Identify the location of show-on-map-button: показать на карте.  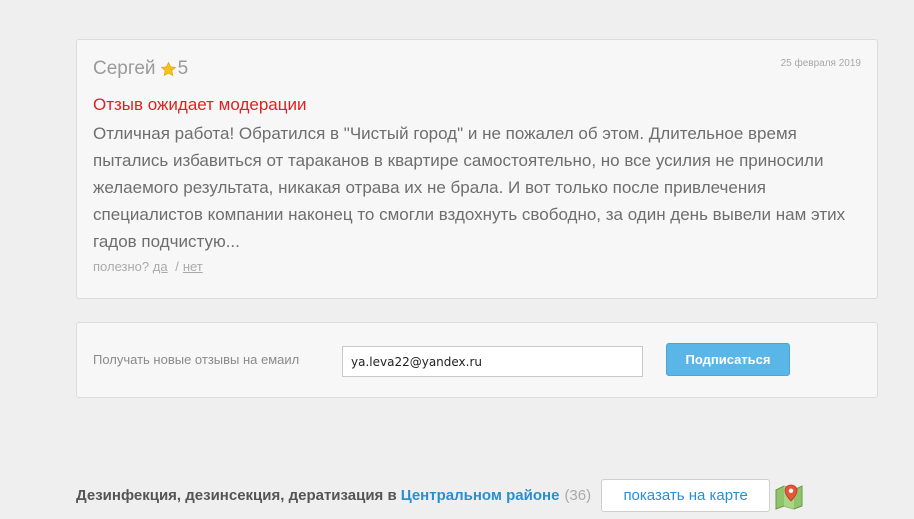
(686, 495).